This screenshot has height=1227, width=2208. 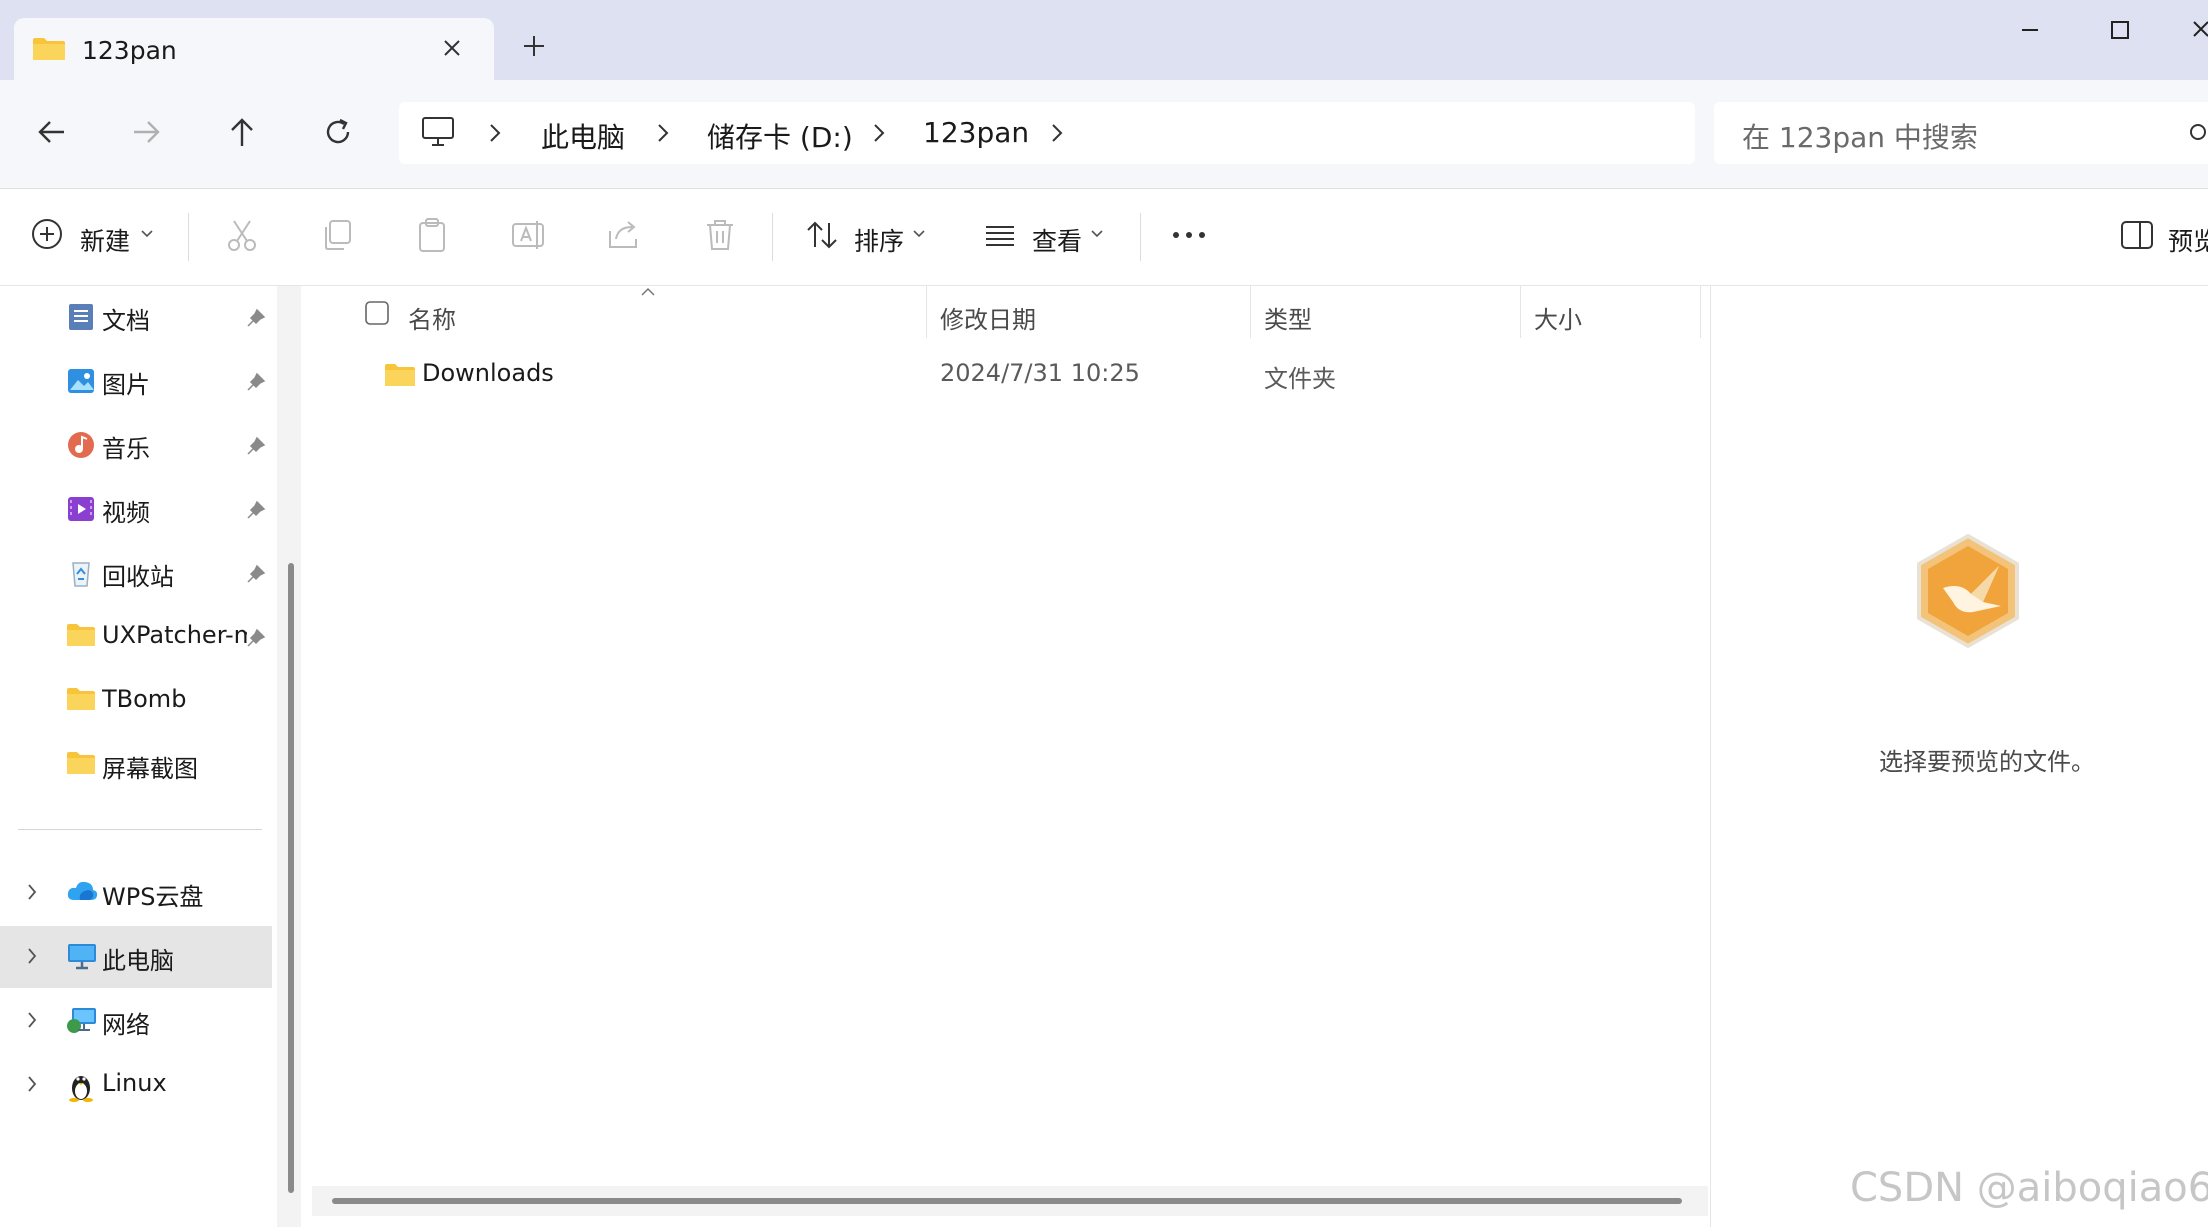 What do you see at coordinates (136, 1021) in the screenshot?
I see `sidebar-item-network: 网络` at bounding box center [136, 1021].